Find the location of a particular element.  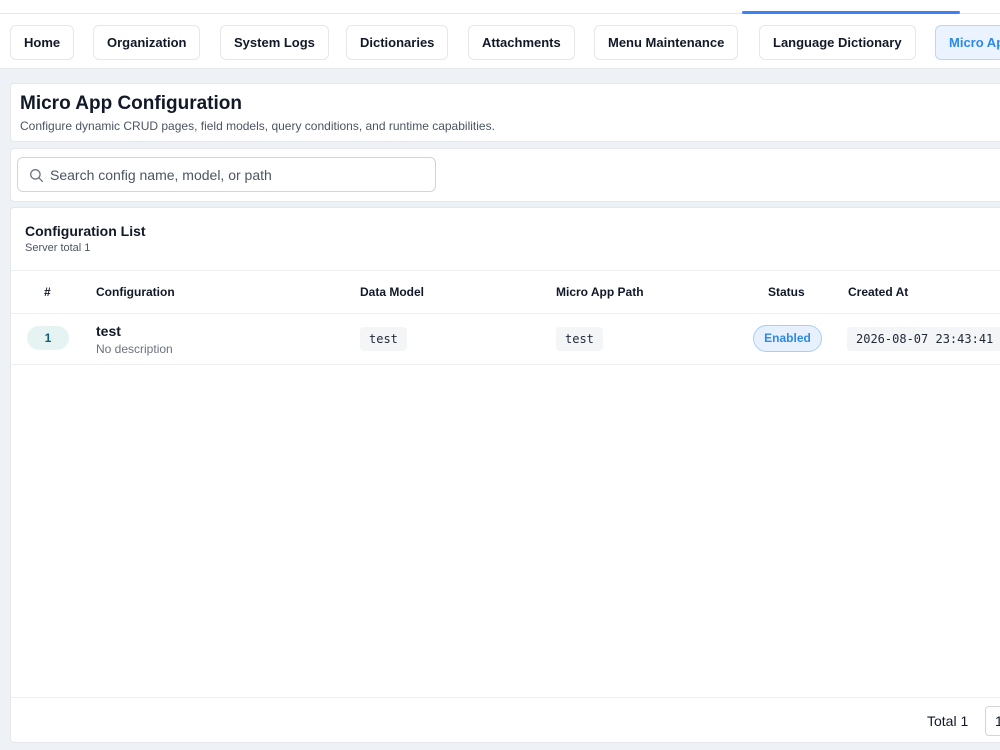

tab-dictionaries: Dictionaries is located at coordinates (397, 42).